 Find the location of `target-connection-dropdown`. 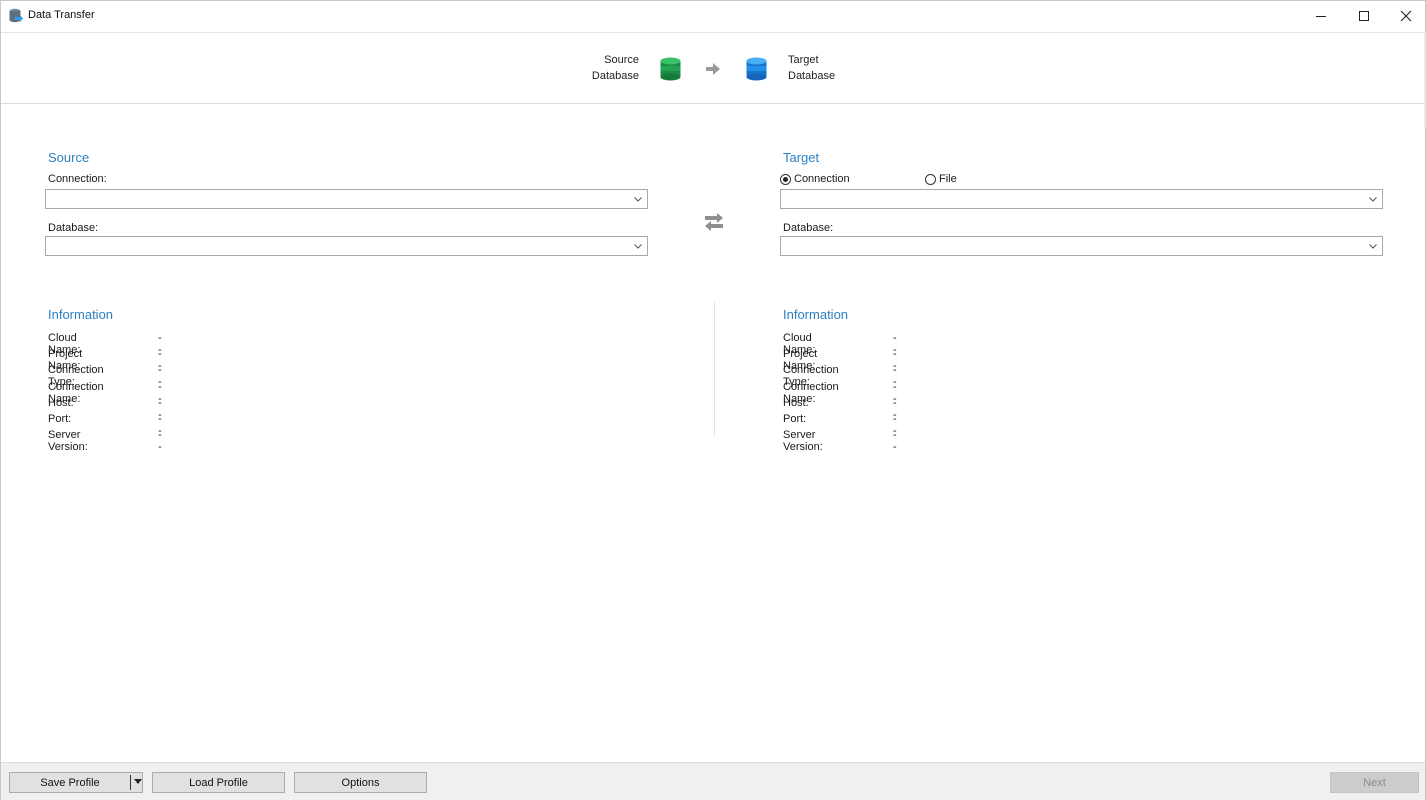

target-connection-dropdown is located at coordinates (1081, 199).